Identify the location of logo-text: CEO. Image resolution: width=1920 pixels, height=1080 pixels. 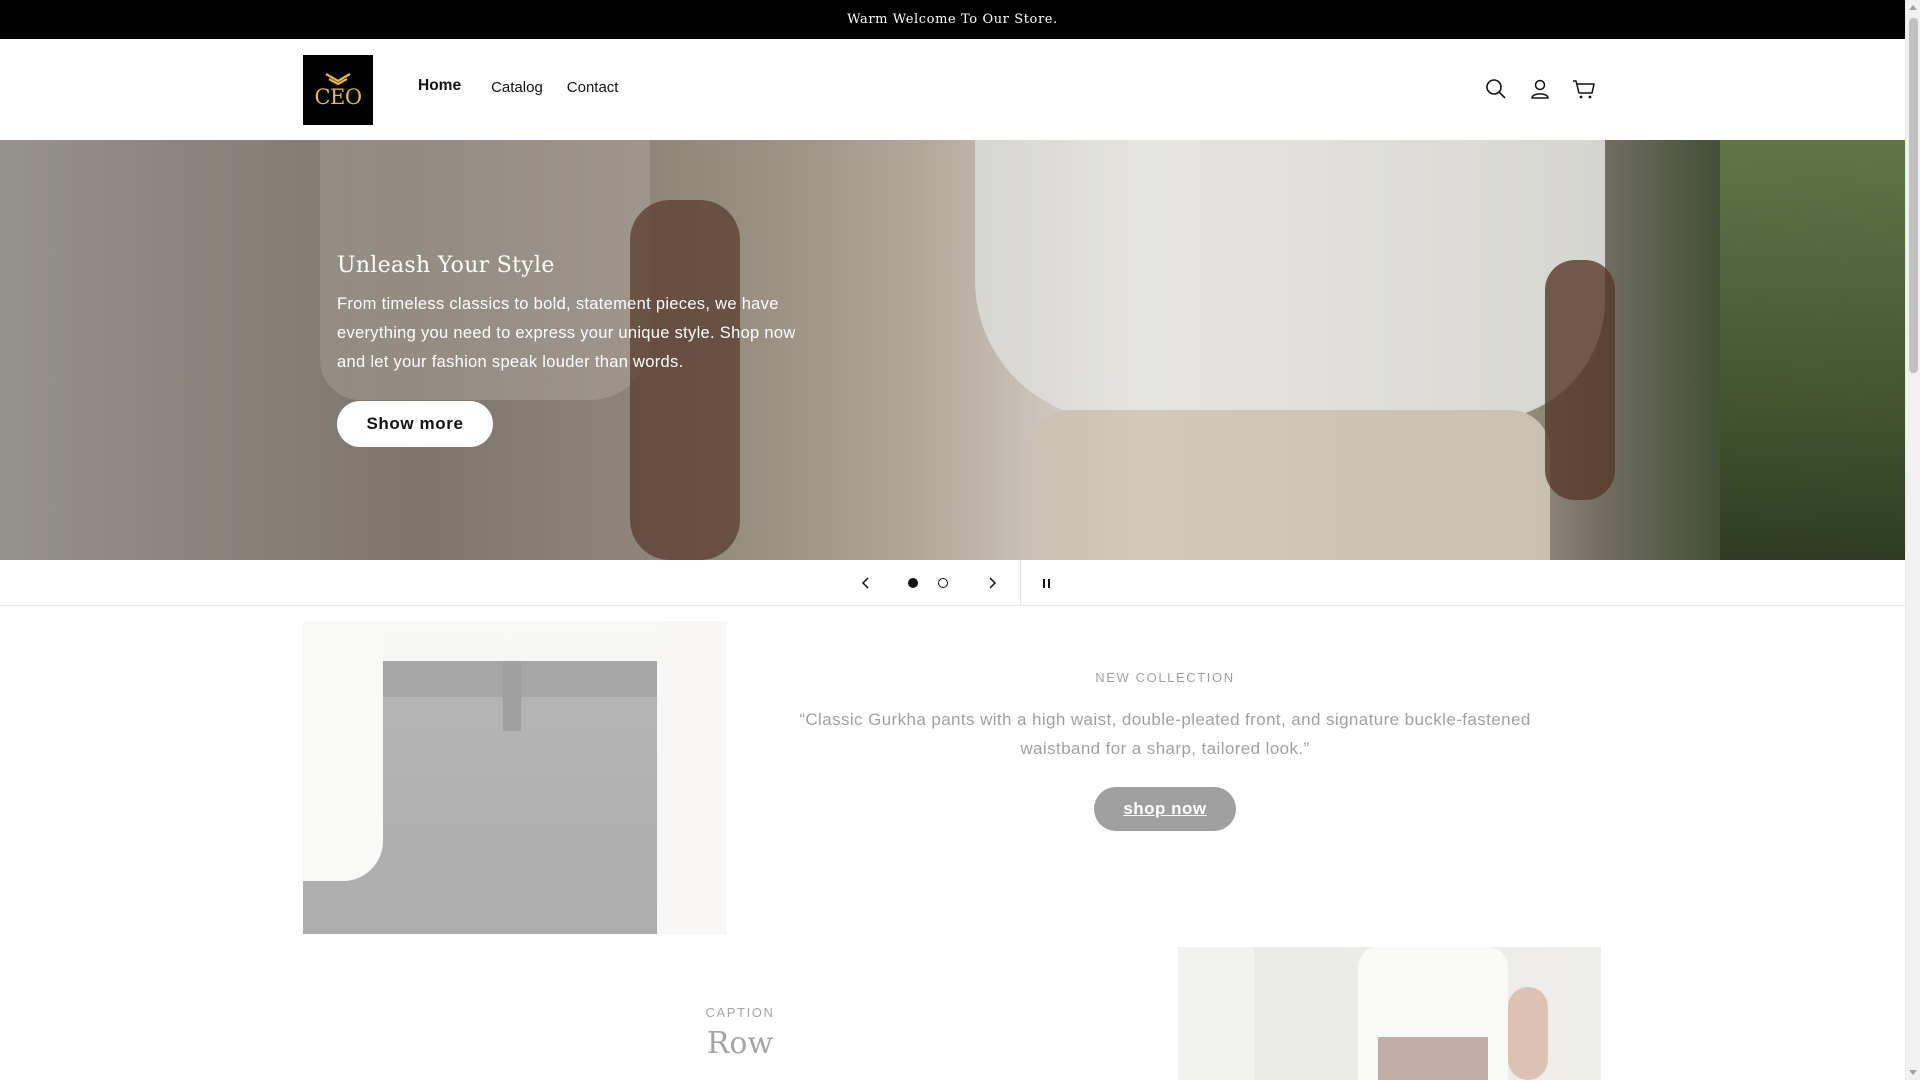
(338, 97).